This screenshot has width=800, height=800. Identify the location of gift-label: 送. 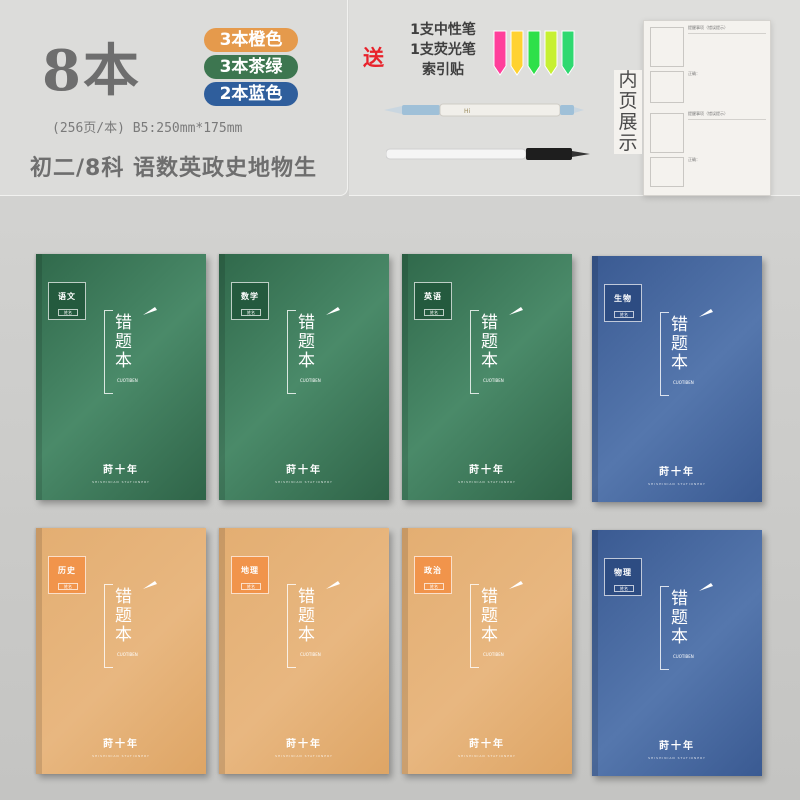
(373, 58).